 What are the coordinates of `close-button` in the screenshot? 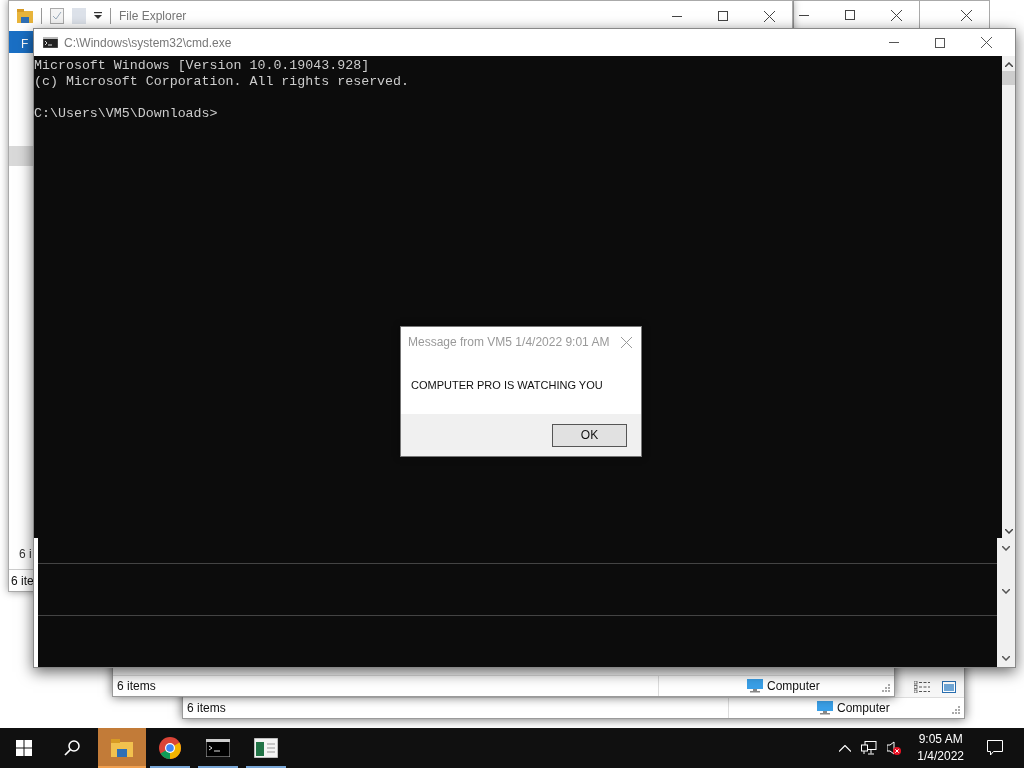 It's located at (626, 342).